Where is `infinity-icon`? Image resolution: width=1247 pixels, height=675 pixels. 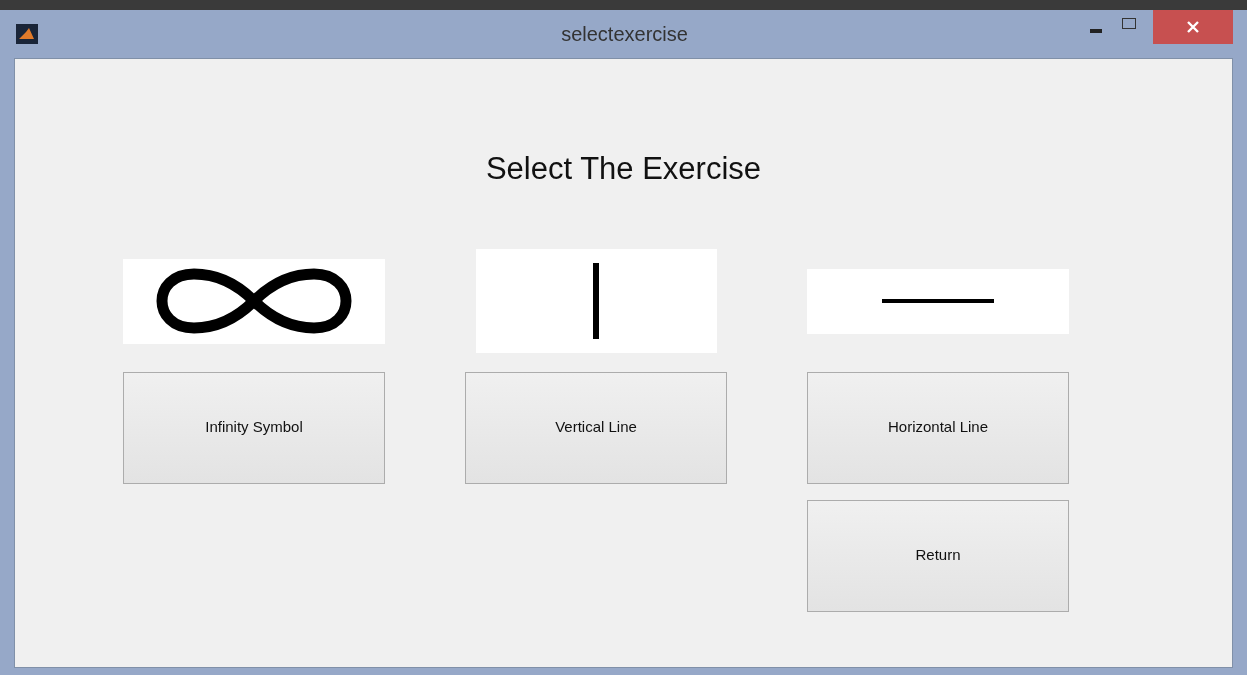
infinity-icon is located at coordinates (254, 301).